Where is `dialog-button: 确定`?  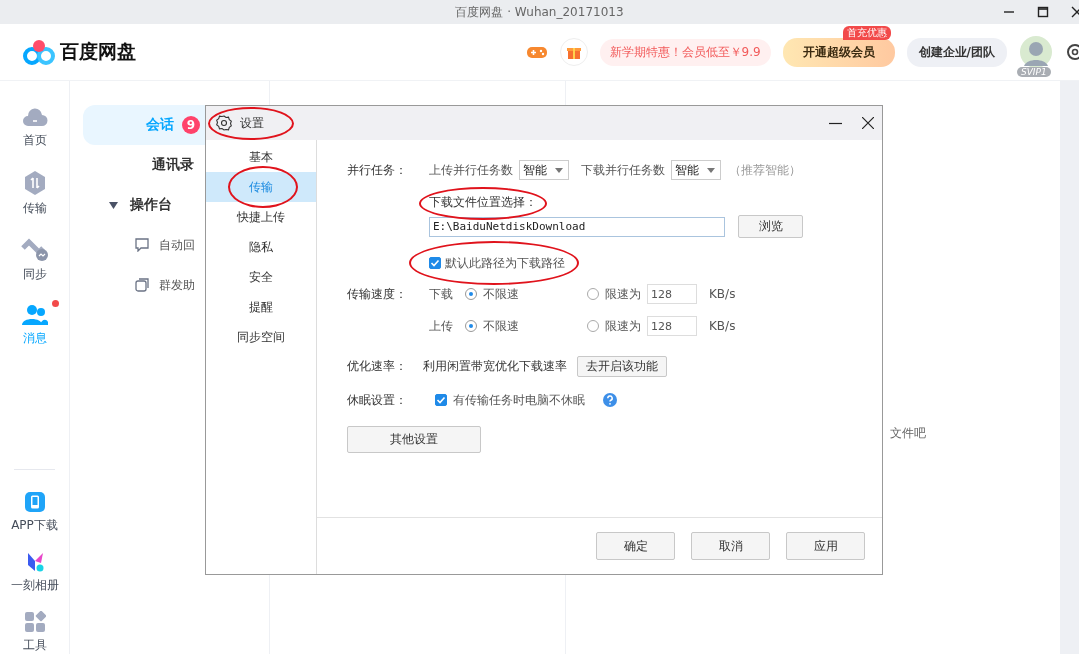
dialog-button: 确定 is located at coordinates (635, 546).